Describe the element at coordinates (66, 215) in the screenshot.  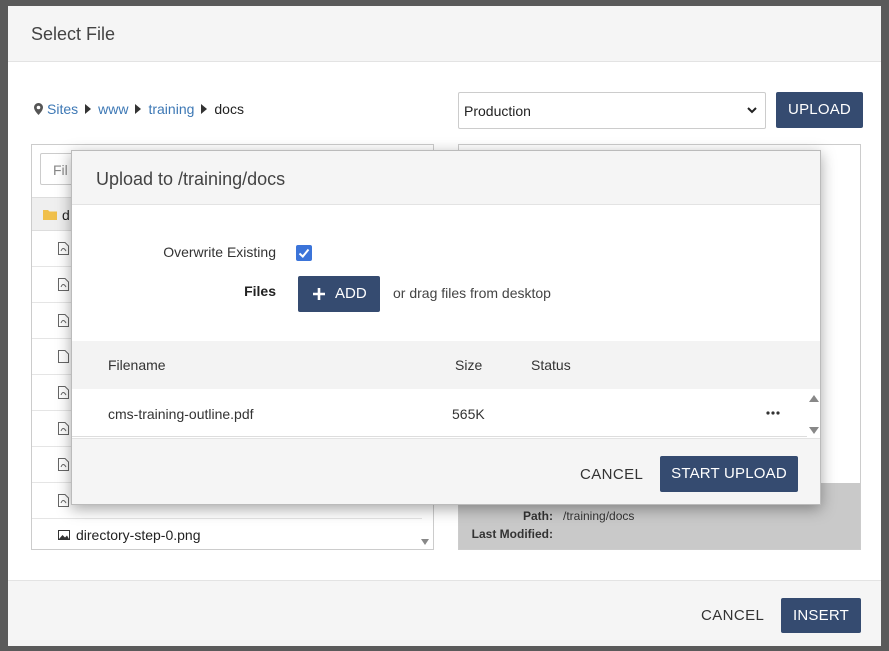
I see `folder-label: d` at that location.